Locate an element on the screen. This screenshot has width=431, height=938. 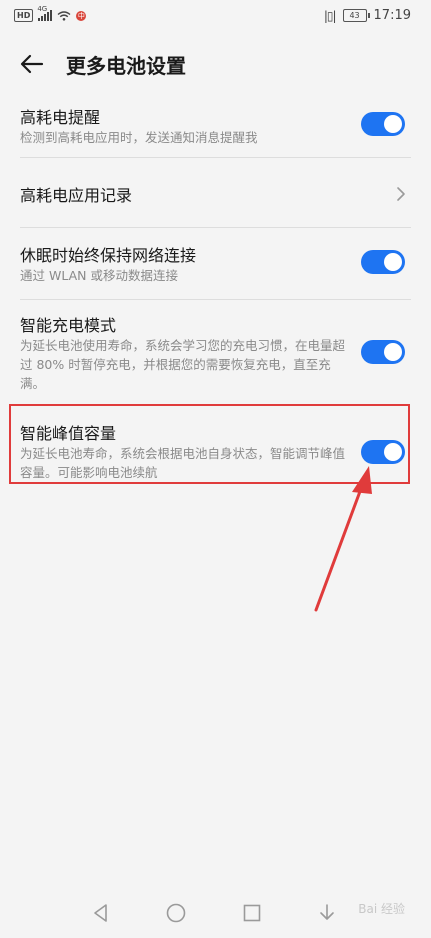
hd-icon: HD is located at coordinates (24, 15).